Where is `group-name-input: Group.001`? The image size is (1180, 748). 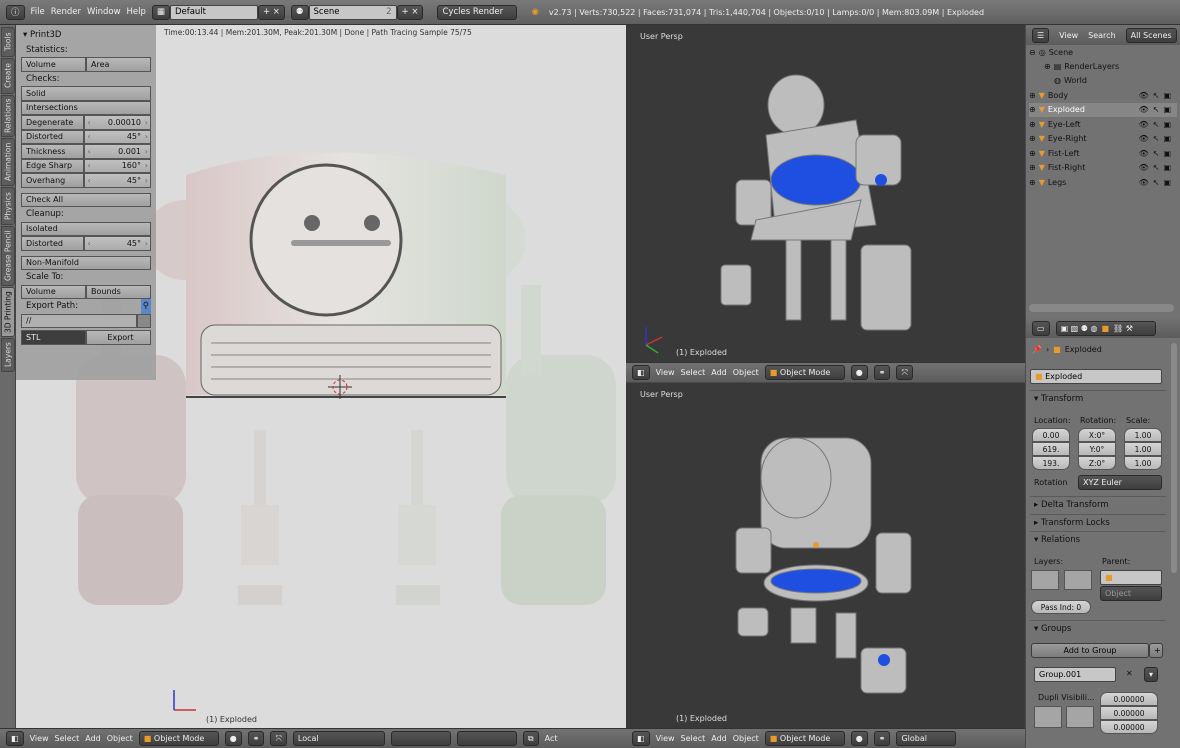 group-name-input: Group.001 is located at coordinates (1075, 674).